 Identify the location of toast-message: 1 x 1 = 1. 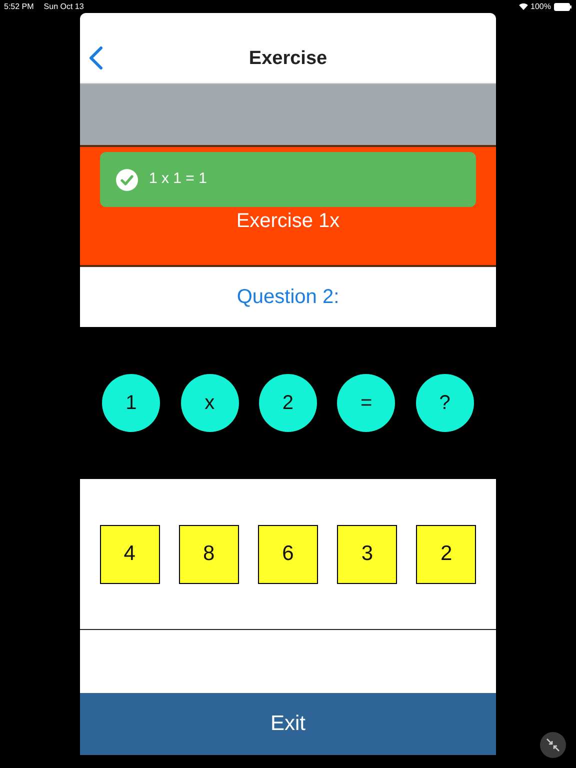
(178, 179).